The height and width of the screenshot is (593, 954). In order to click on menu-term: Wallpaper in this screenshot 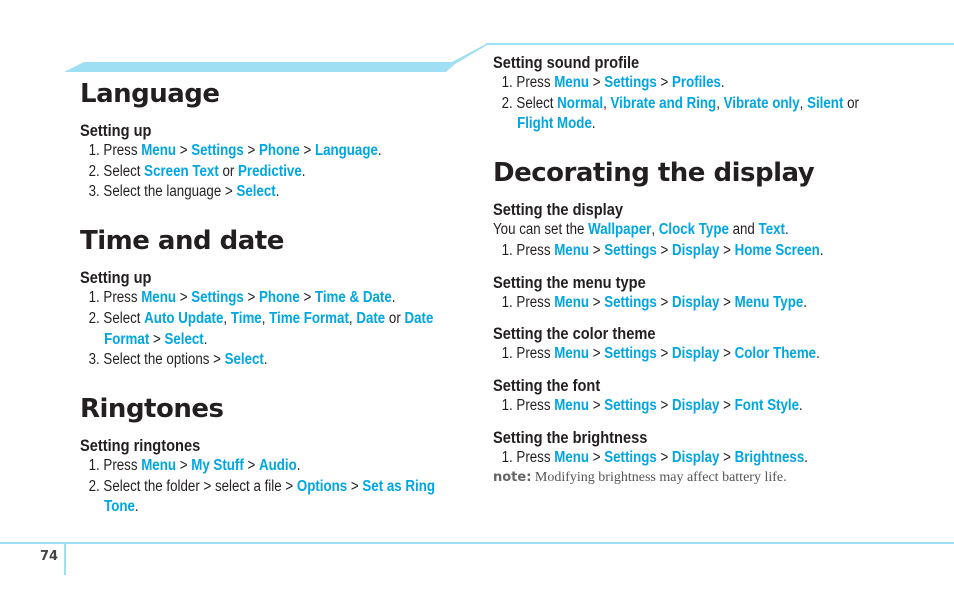, I will do `click(620, 230)`.